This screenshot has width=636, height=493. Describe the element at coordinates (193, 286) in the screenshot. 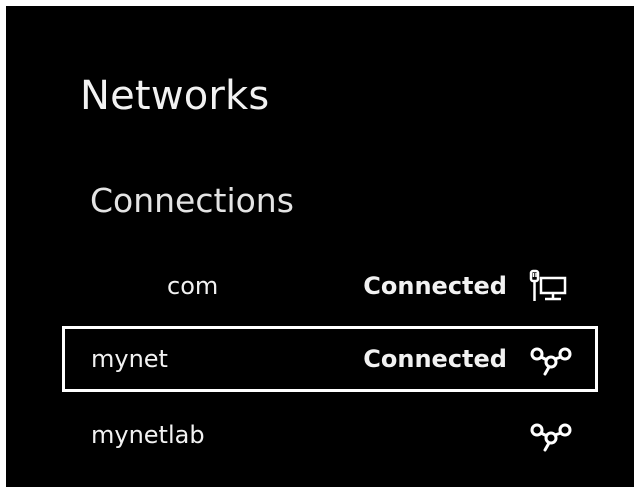

I see `connection-name: com` at that location.